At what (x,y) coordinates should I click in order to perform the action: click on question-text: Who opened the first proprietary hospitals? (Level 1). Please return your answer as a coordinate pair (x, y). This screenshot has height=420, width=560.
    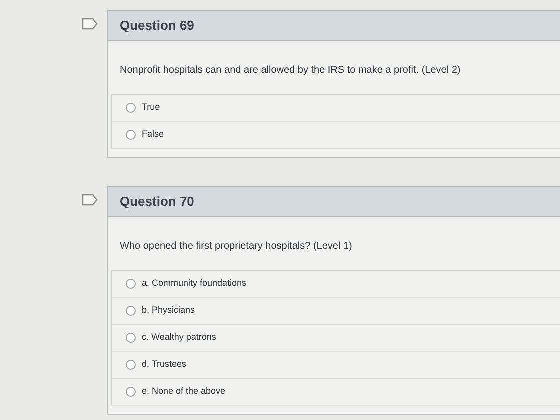
    Looking at the image, I should click on (237, 247).